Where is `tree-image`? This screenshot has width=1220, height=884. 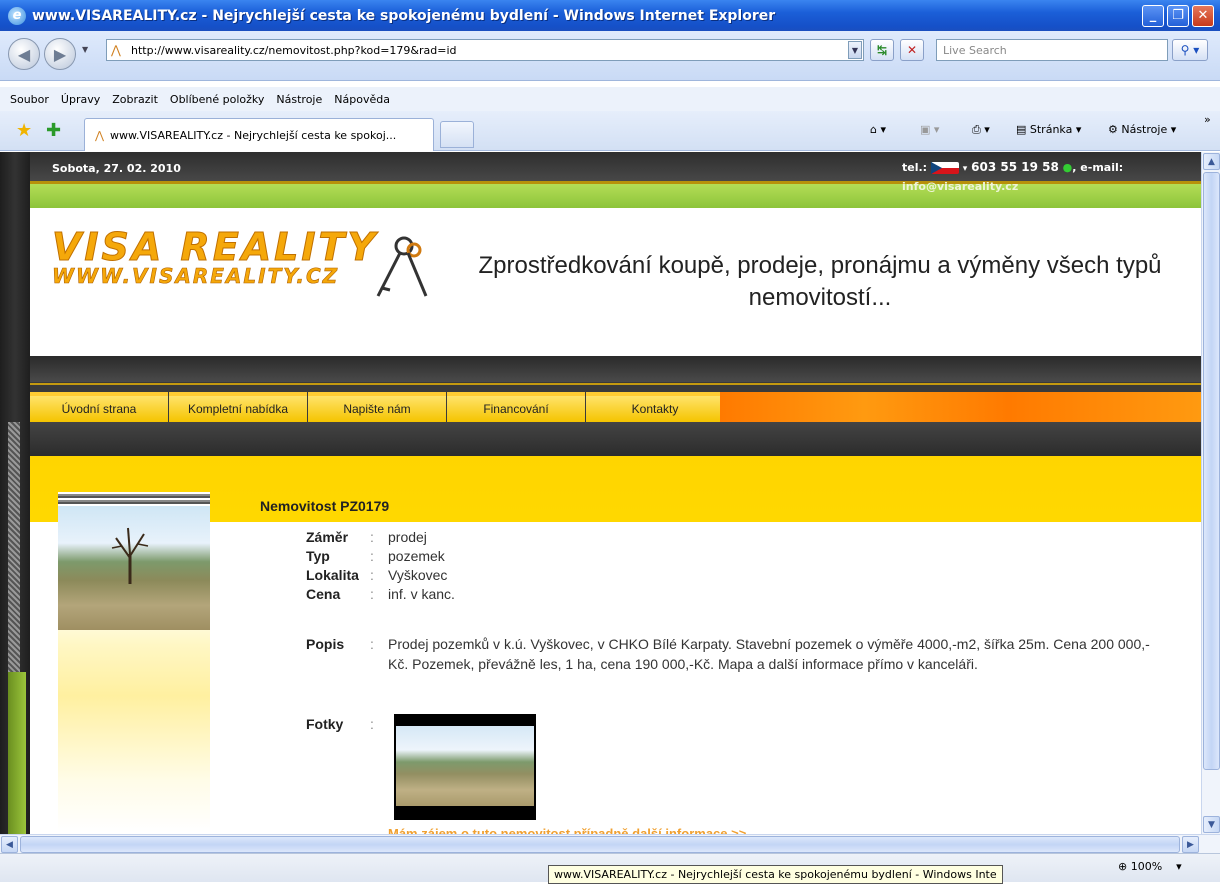
tree-image is located at coordinates (130, 555).